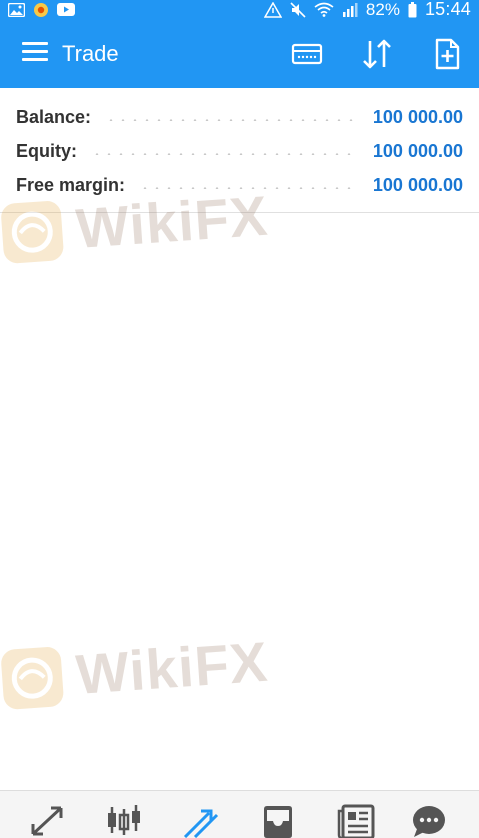  I want to click on free-margin-row: Free margin: 100 000.00, so click(239, 185).